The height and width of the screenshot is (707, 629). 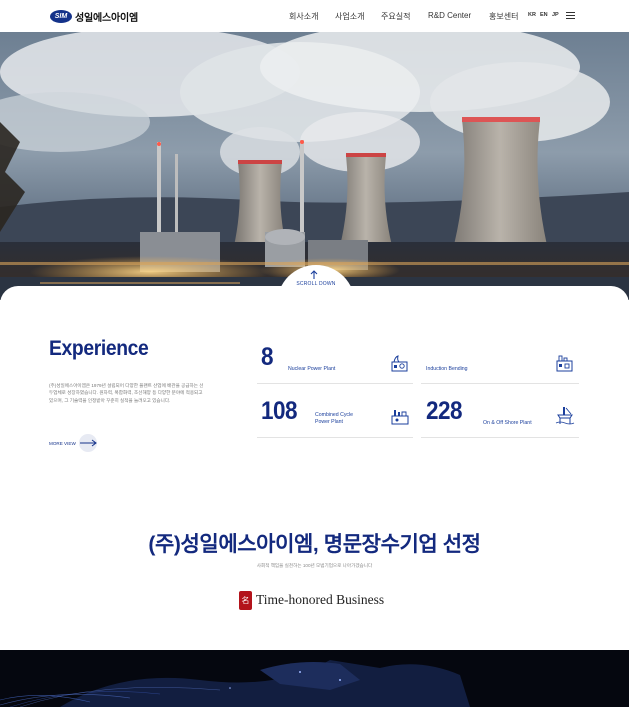 I want to click on more-view-button: MORE VIEW, so click(x=73, y=443).